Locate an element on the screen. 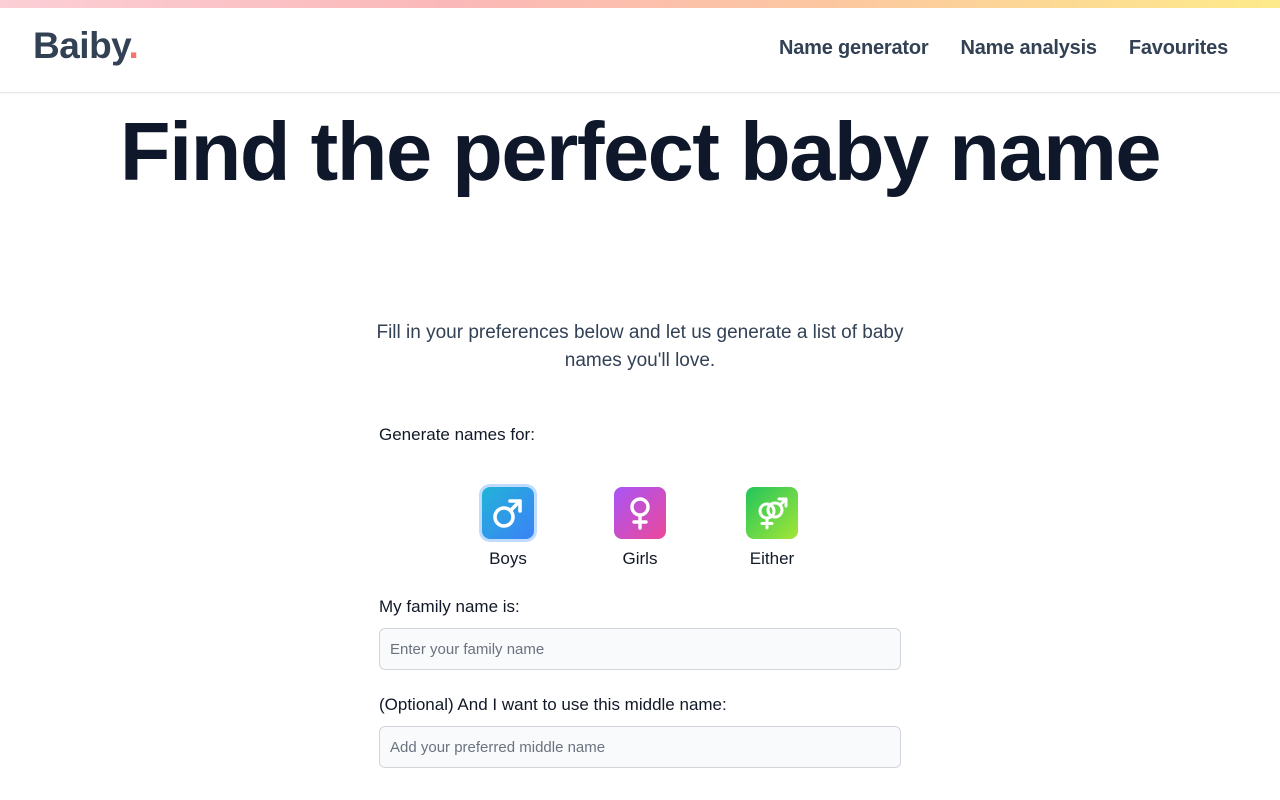 The image size is (1280, 800). family-name-label: My family name is: is located at coordinates (449, 606).